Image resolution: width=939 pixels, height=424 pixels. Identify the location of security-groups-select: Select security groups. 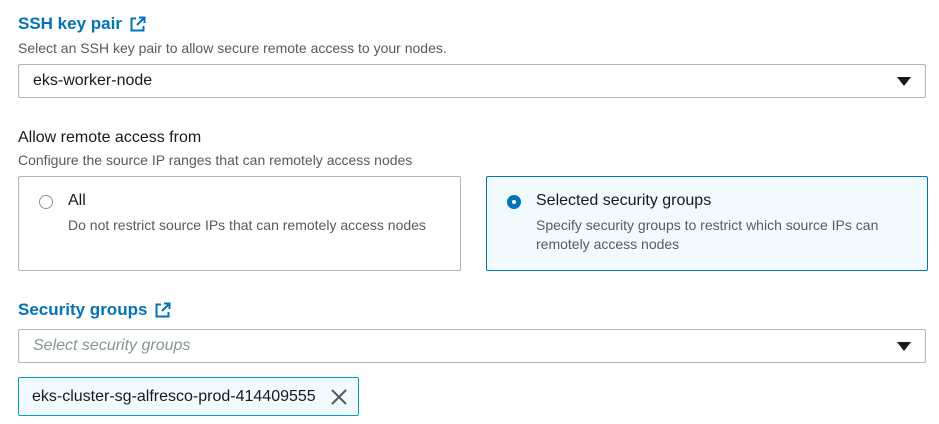
(472, 346).